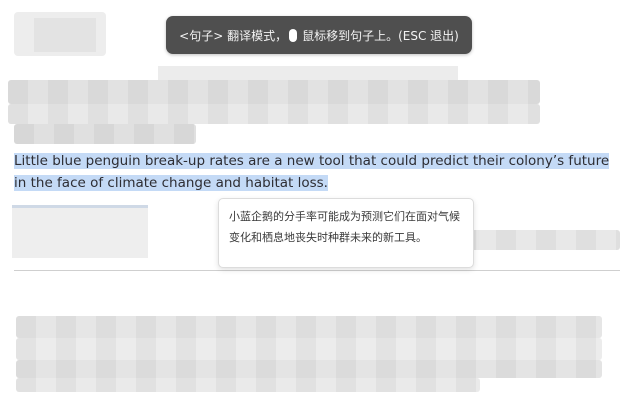 The width and height of the screenshot is (640, 400). I want to click on translation-popup: 小蓝企鹅的分手率可能成为预测它们在面对气候变化和栖息地丧失时种群未来的新工具。, so click(346, 233).